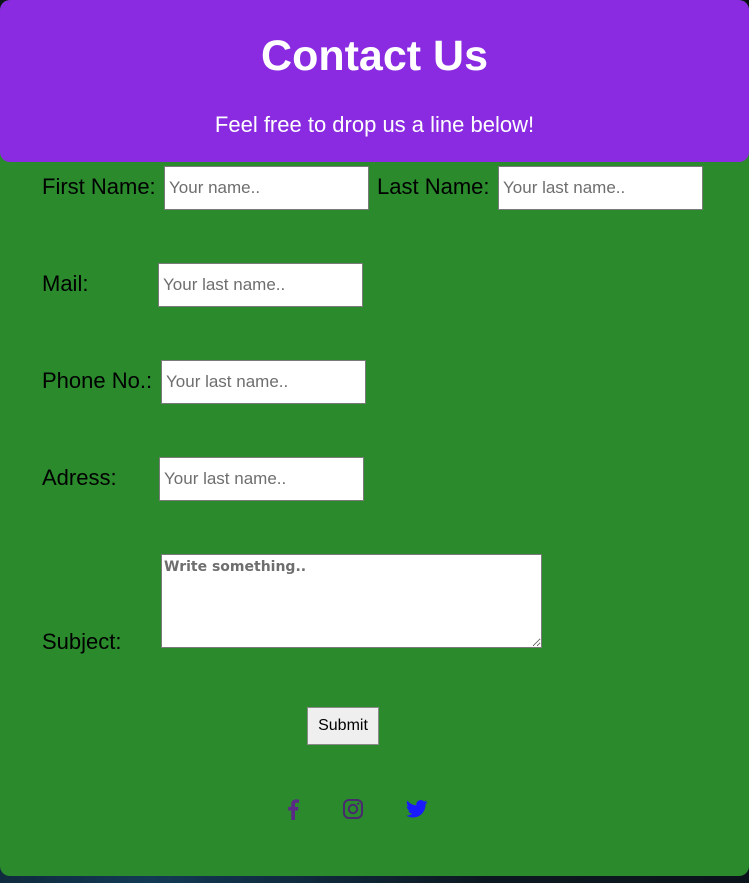  What do you see at coordinates (600, 188) in the screenshot?
I see `last-name-field` at bounding box center [600, 188].